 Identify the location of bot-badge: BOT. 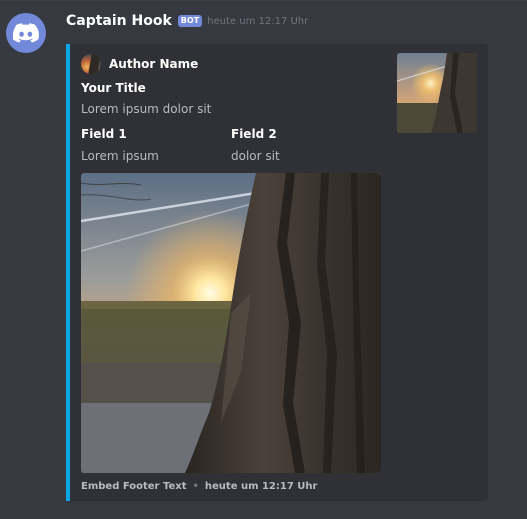
(190, 21).